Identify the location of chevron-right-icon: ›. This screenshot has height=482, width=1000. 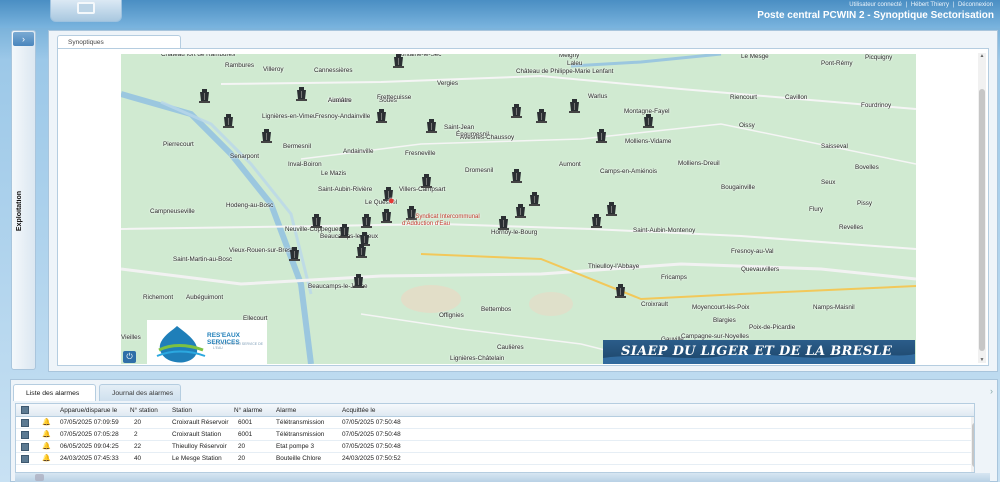
(991, 391).